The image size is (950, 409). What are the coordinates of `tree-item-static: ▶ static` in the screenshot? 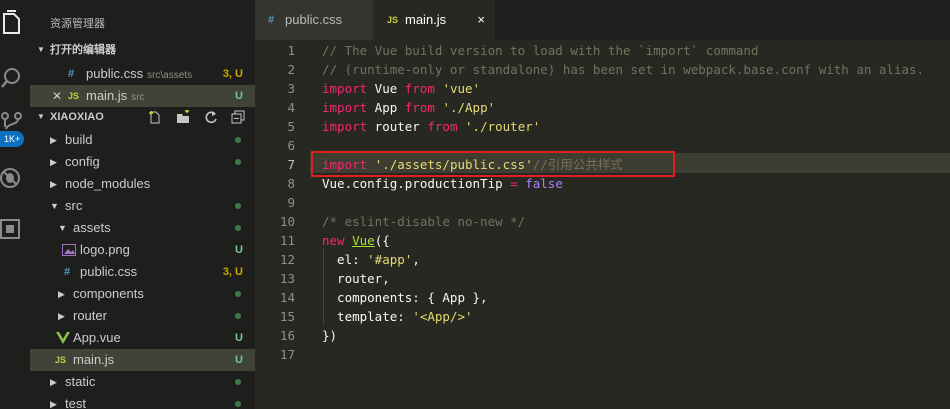 It's located at (142, 382).